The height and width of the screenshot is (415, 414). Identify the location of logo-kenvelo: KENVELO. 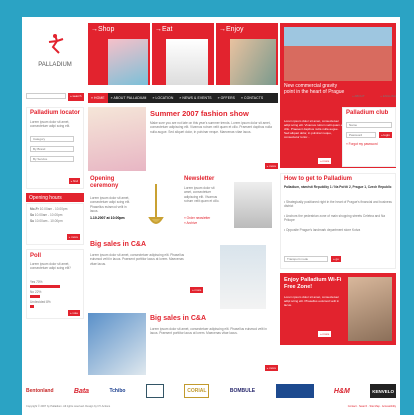
(383, 391).